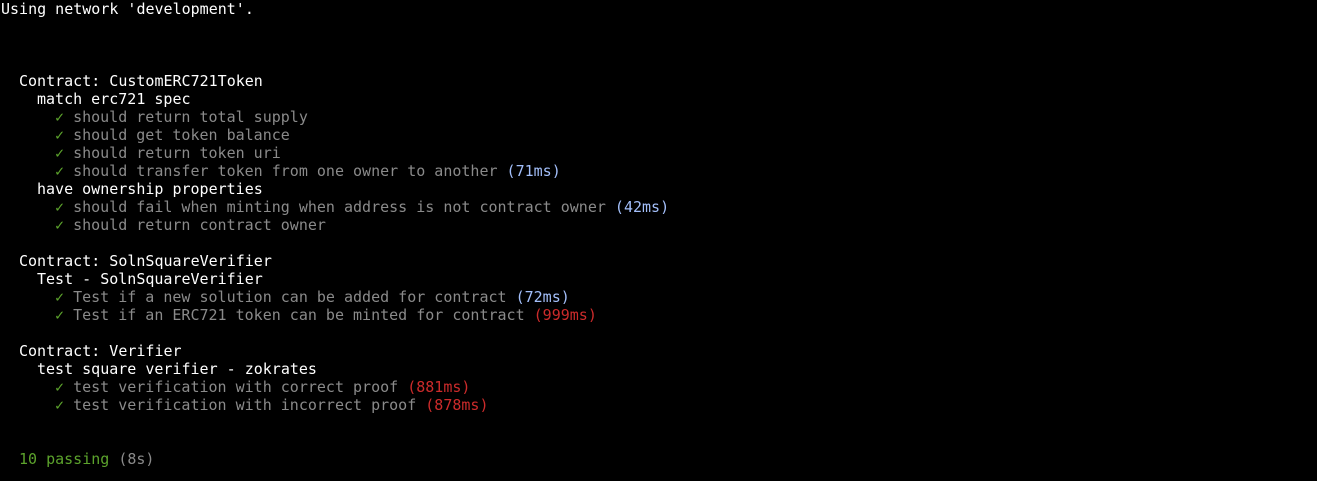 This screenshot has height=481, width=1317. I want to click on test-group-title: have ownership properties, so click(150, 189).